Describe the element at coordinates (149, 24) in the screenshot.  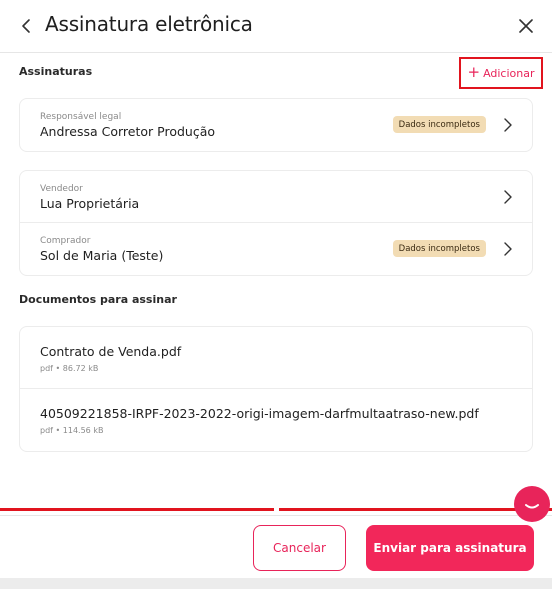
I see `page-title: Assinatura eletrônica` at that location.